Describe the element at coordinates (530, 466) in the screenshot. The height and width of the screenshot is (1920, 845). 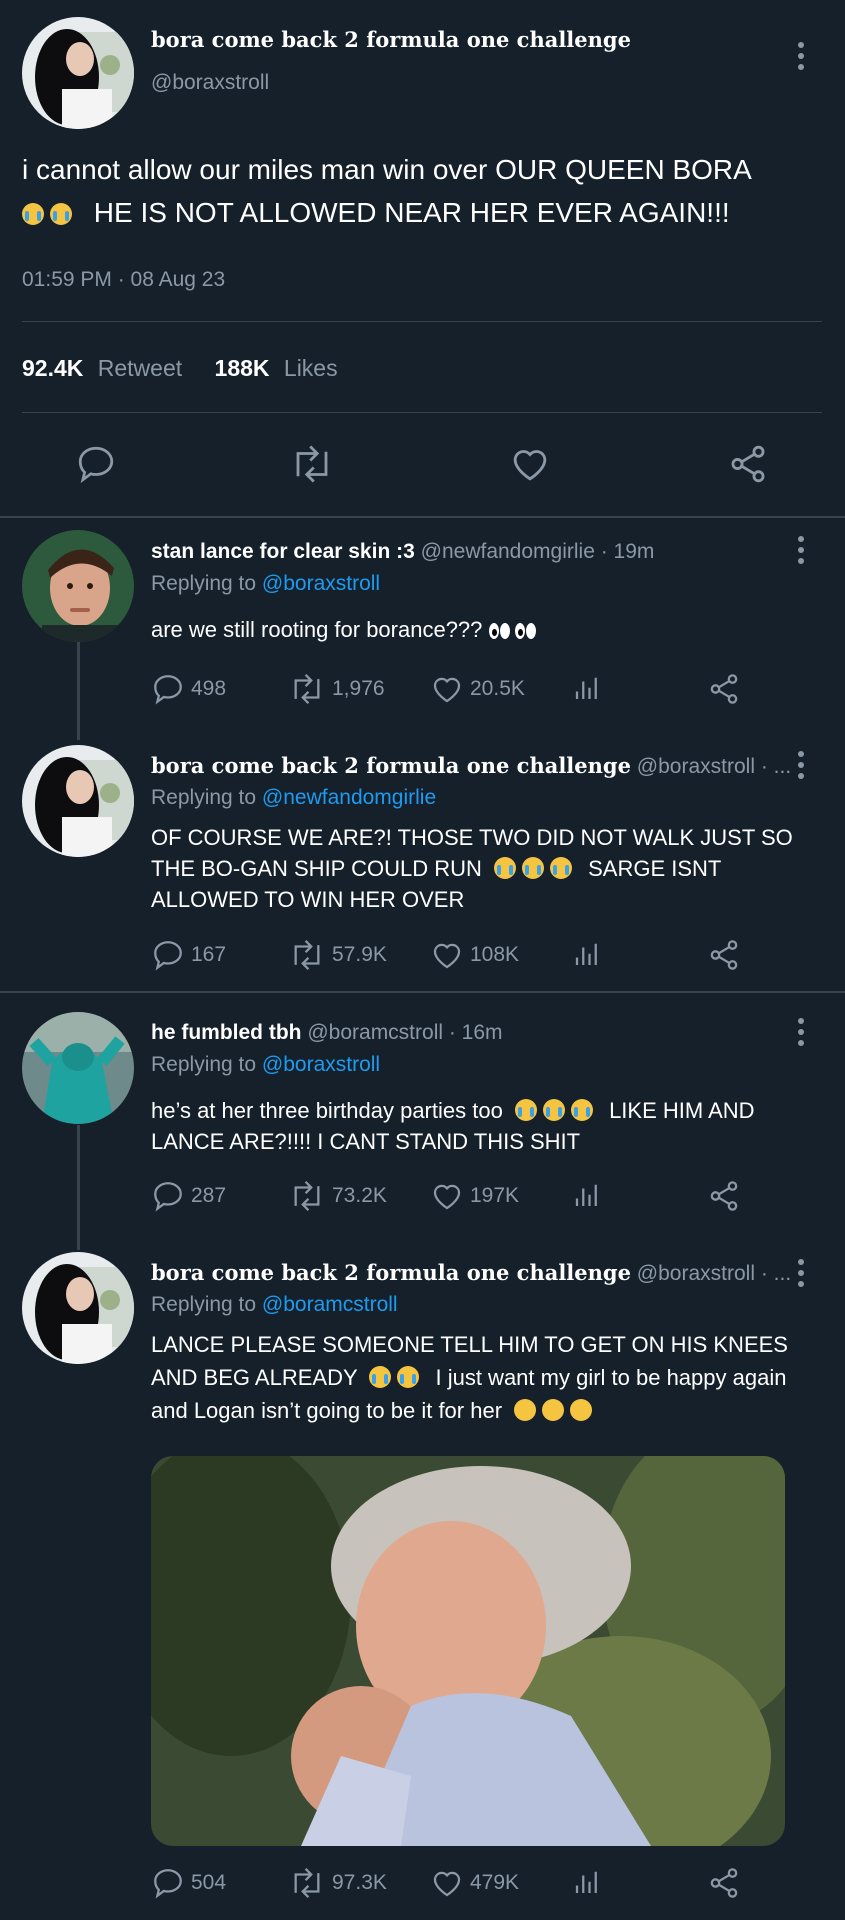
I see `like-icon` at that location.